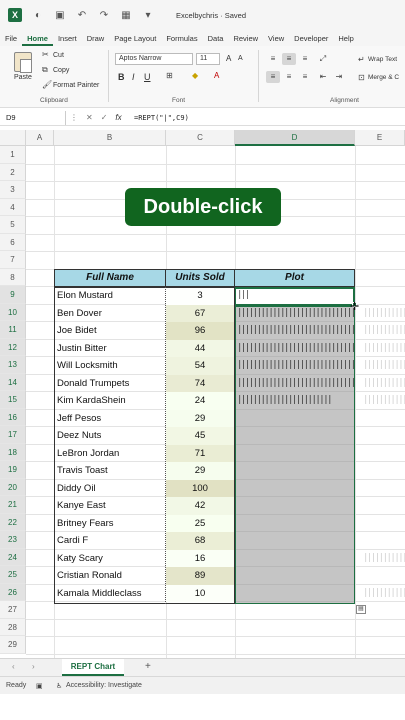 This screenshot has height=720, width=405. What do you see at coordinates (305, 59) in the screenshot?
I see `align-bottom-icon: ≡` at bounding box center [305, 59].